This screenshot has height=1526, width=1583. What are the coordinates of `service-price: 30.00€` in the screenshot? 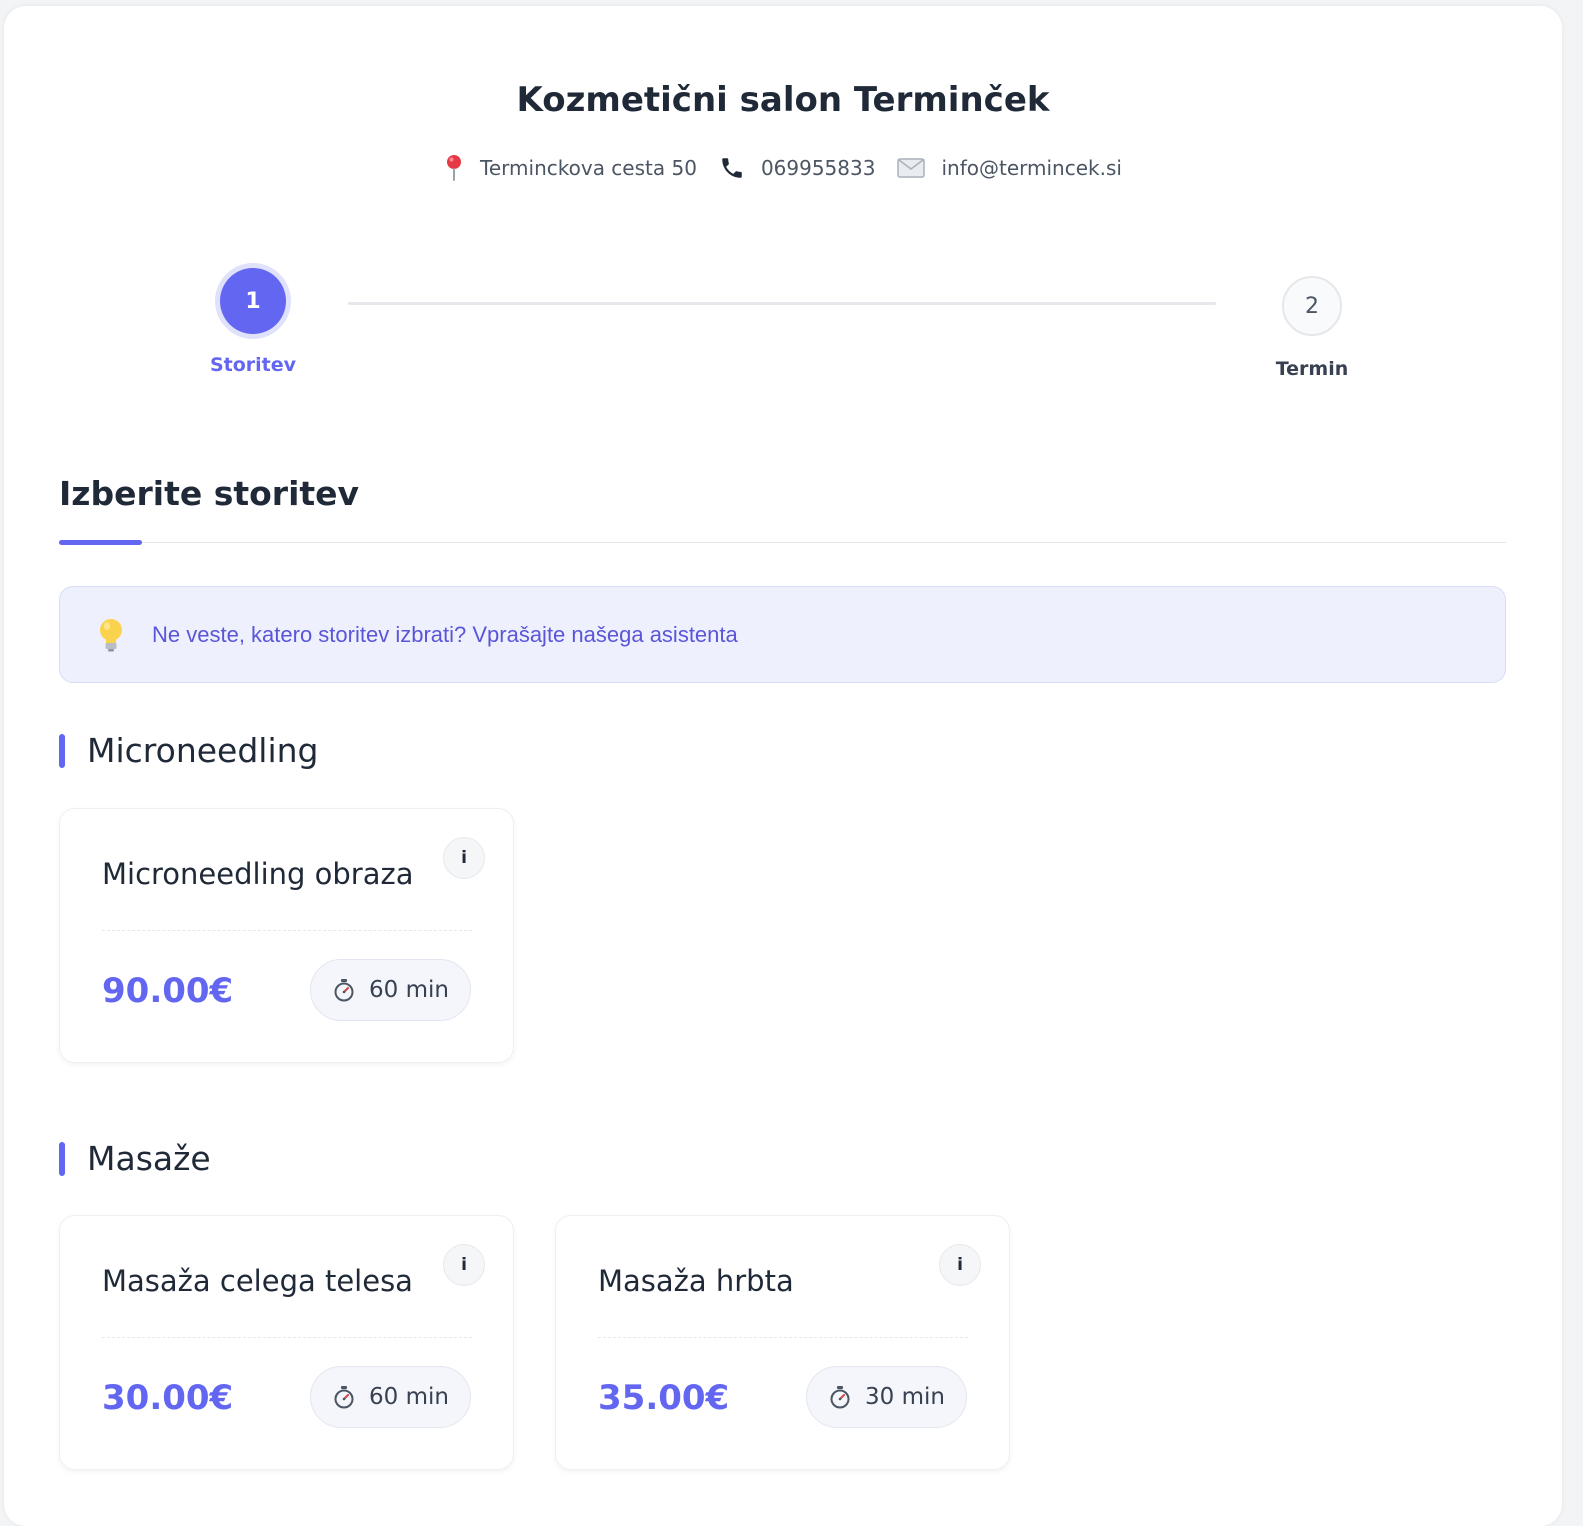 It's located at (168, 1398).